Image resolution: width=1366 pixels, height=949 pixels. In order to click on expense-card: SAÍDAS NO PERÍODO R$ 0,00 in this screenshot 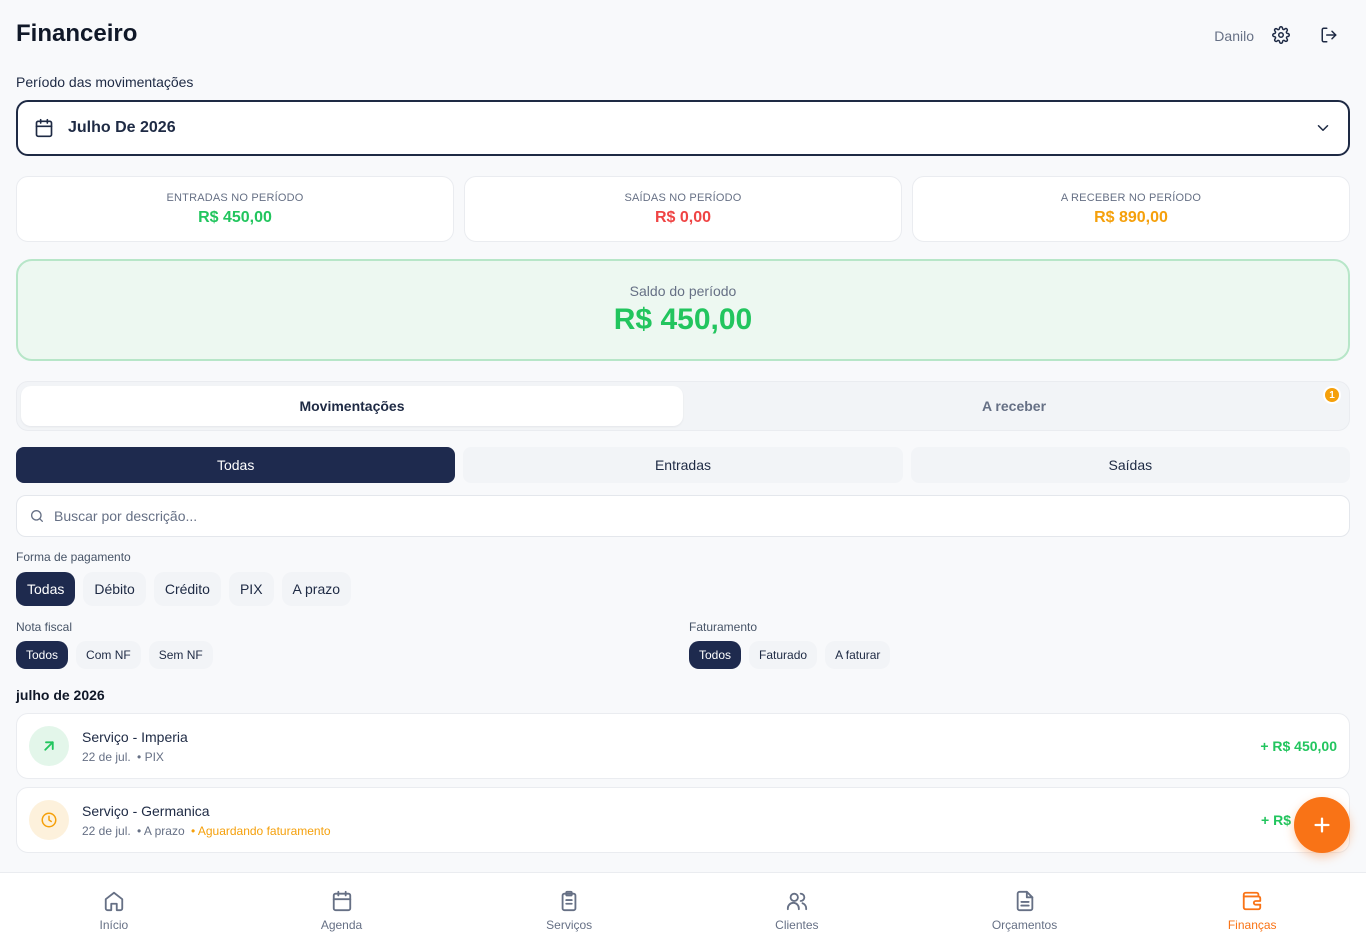, I will do `click(683, 209)`.